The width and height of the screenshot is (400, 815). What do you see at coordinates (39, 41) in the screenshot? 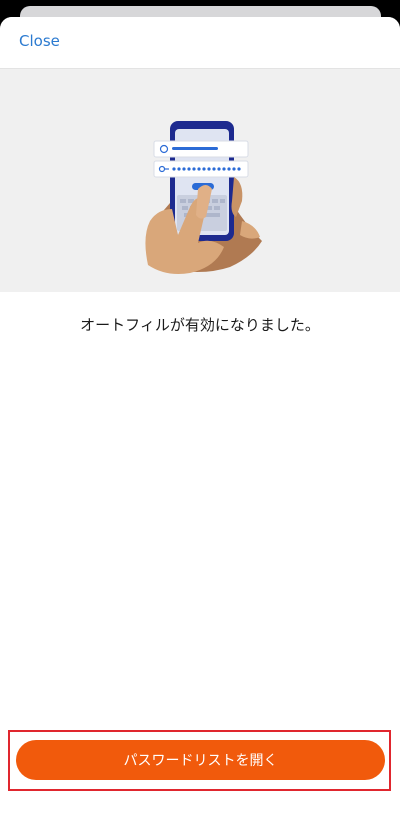
I see `close-button: Close` at bounding box center [39, 41].